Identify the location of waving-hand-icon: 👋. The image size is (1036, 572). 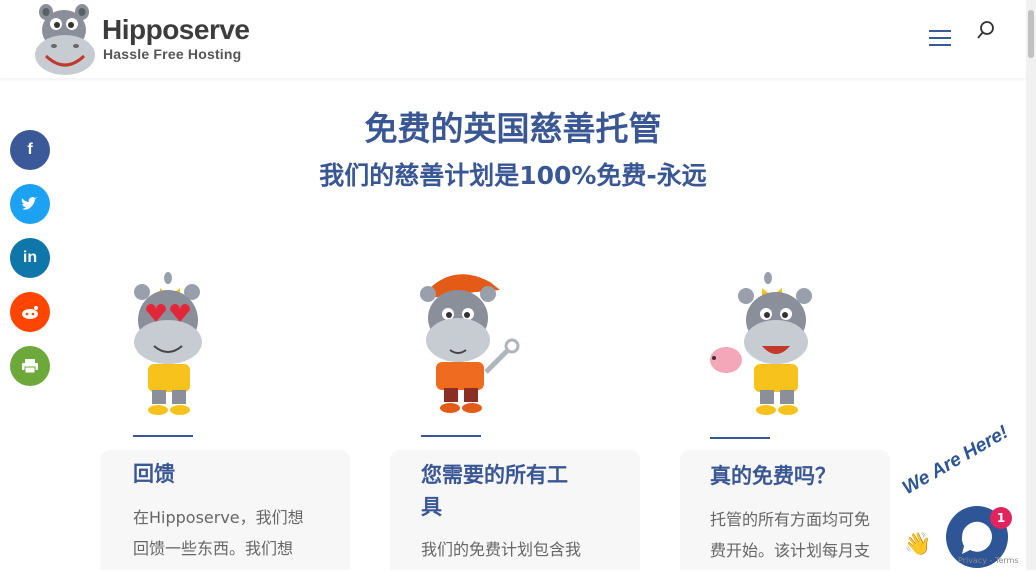
(918, 544).